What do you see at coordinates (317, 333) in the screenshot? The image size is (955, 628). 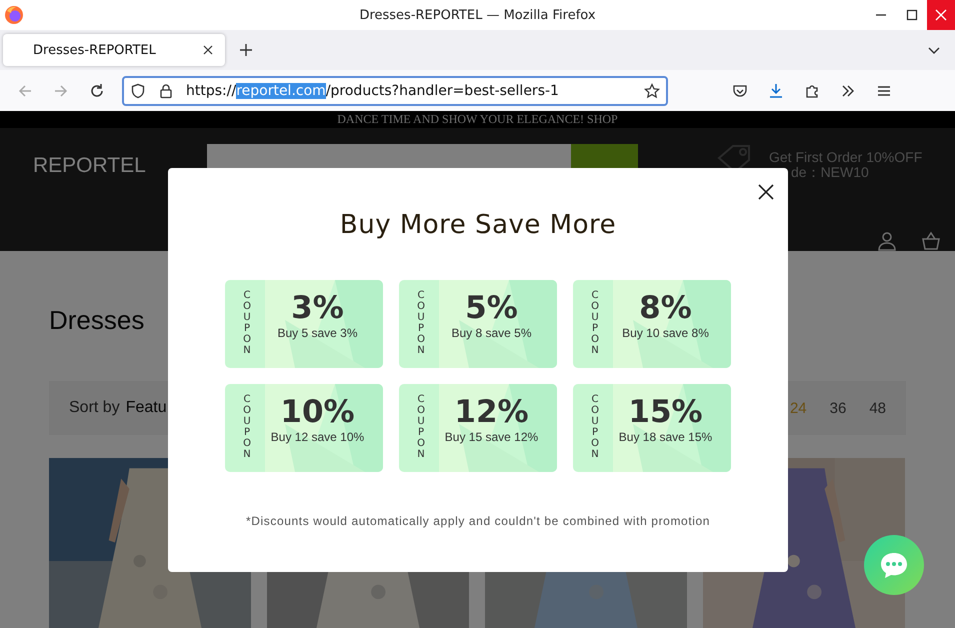 I see `coupon-text: Buy 5 save 3%` at bounding box center [317, 333].